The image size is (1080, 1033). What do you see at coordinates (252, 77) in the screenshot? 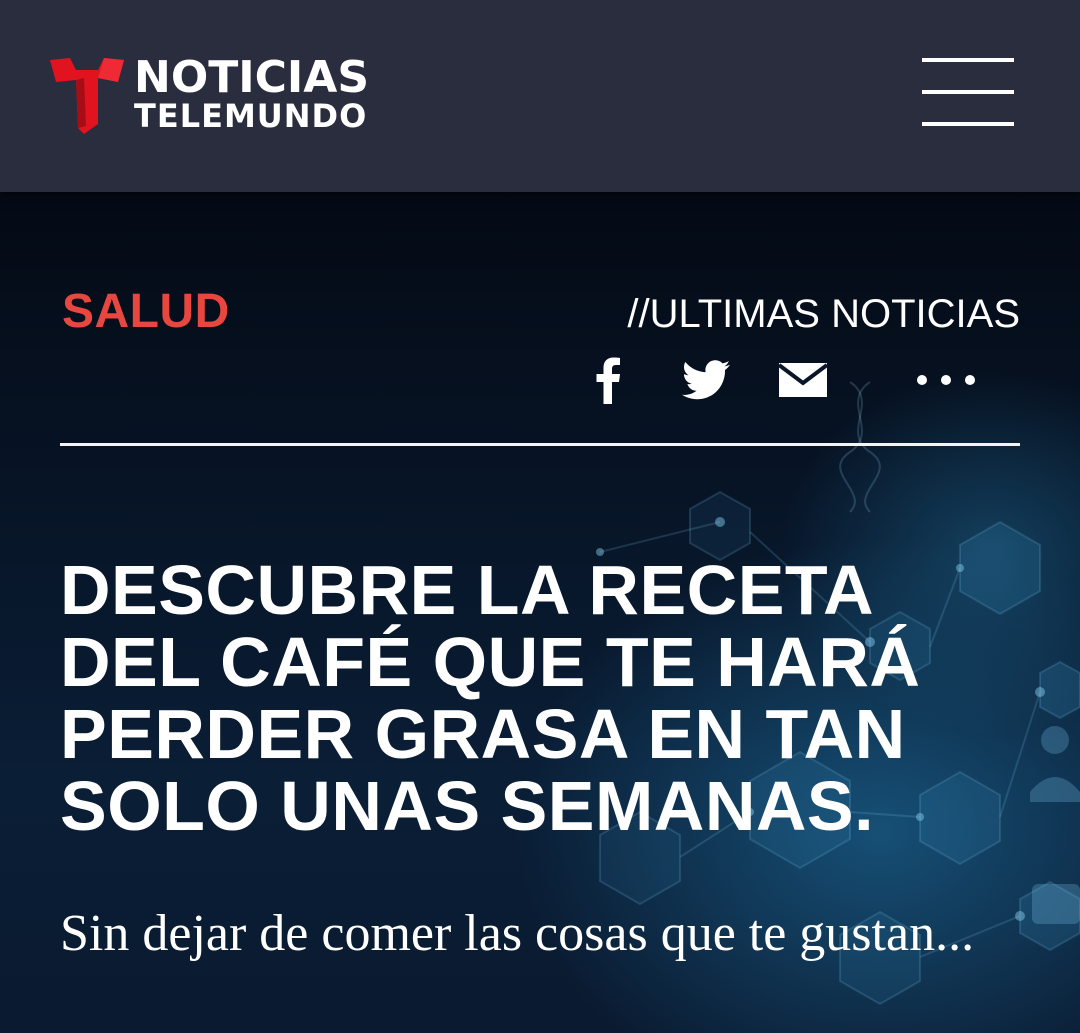
I see `logo-line-noticias: NOTICIAS` at bounding box center [252, 77].